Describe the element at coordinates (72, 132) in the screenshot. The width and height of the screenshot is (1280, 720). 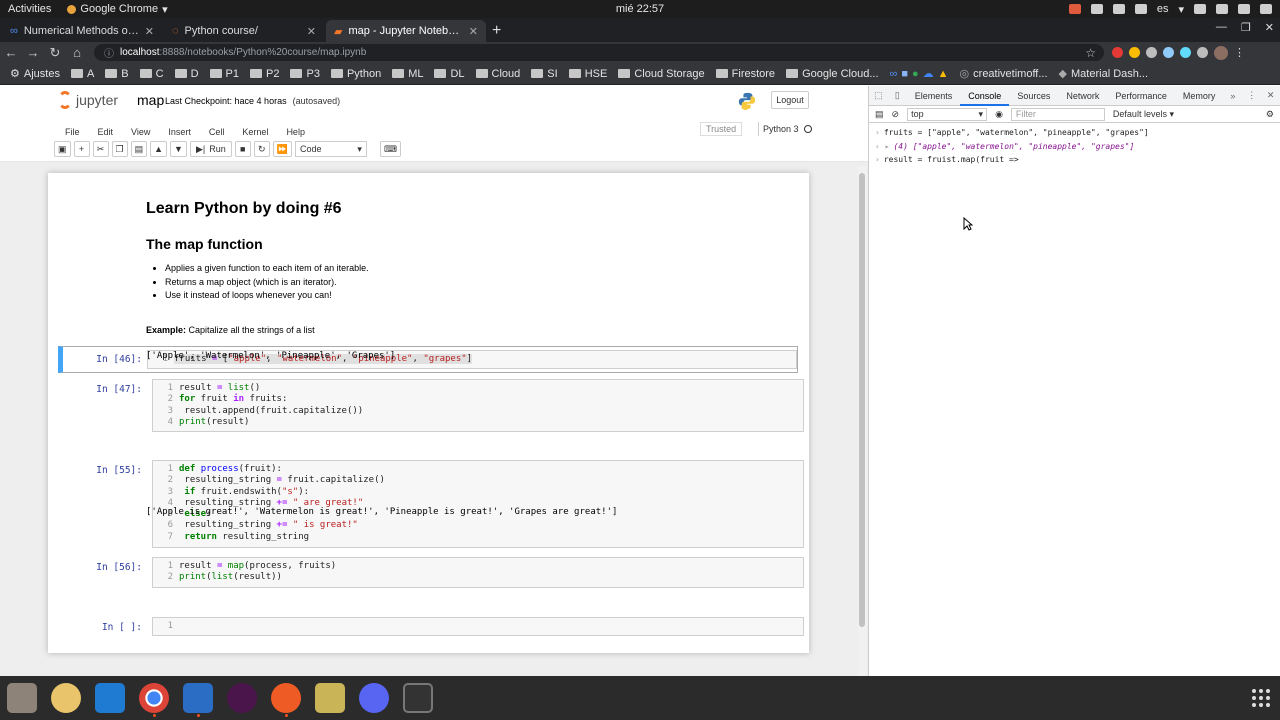
I see `menu-file: File` at that location.